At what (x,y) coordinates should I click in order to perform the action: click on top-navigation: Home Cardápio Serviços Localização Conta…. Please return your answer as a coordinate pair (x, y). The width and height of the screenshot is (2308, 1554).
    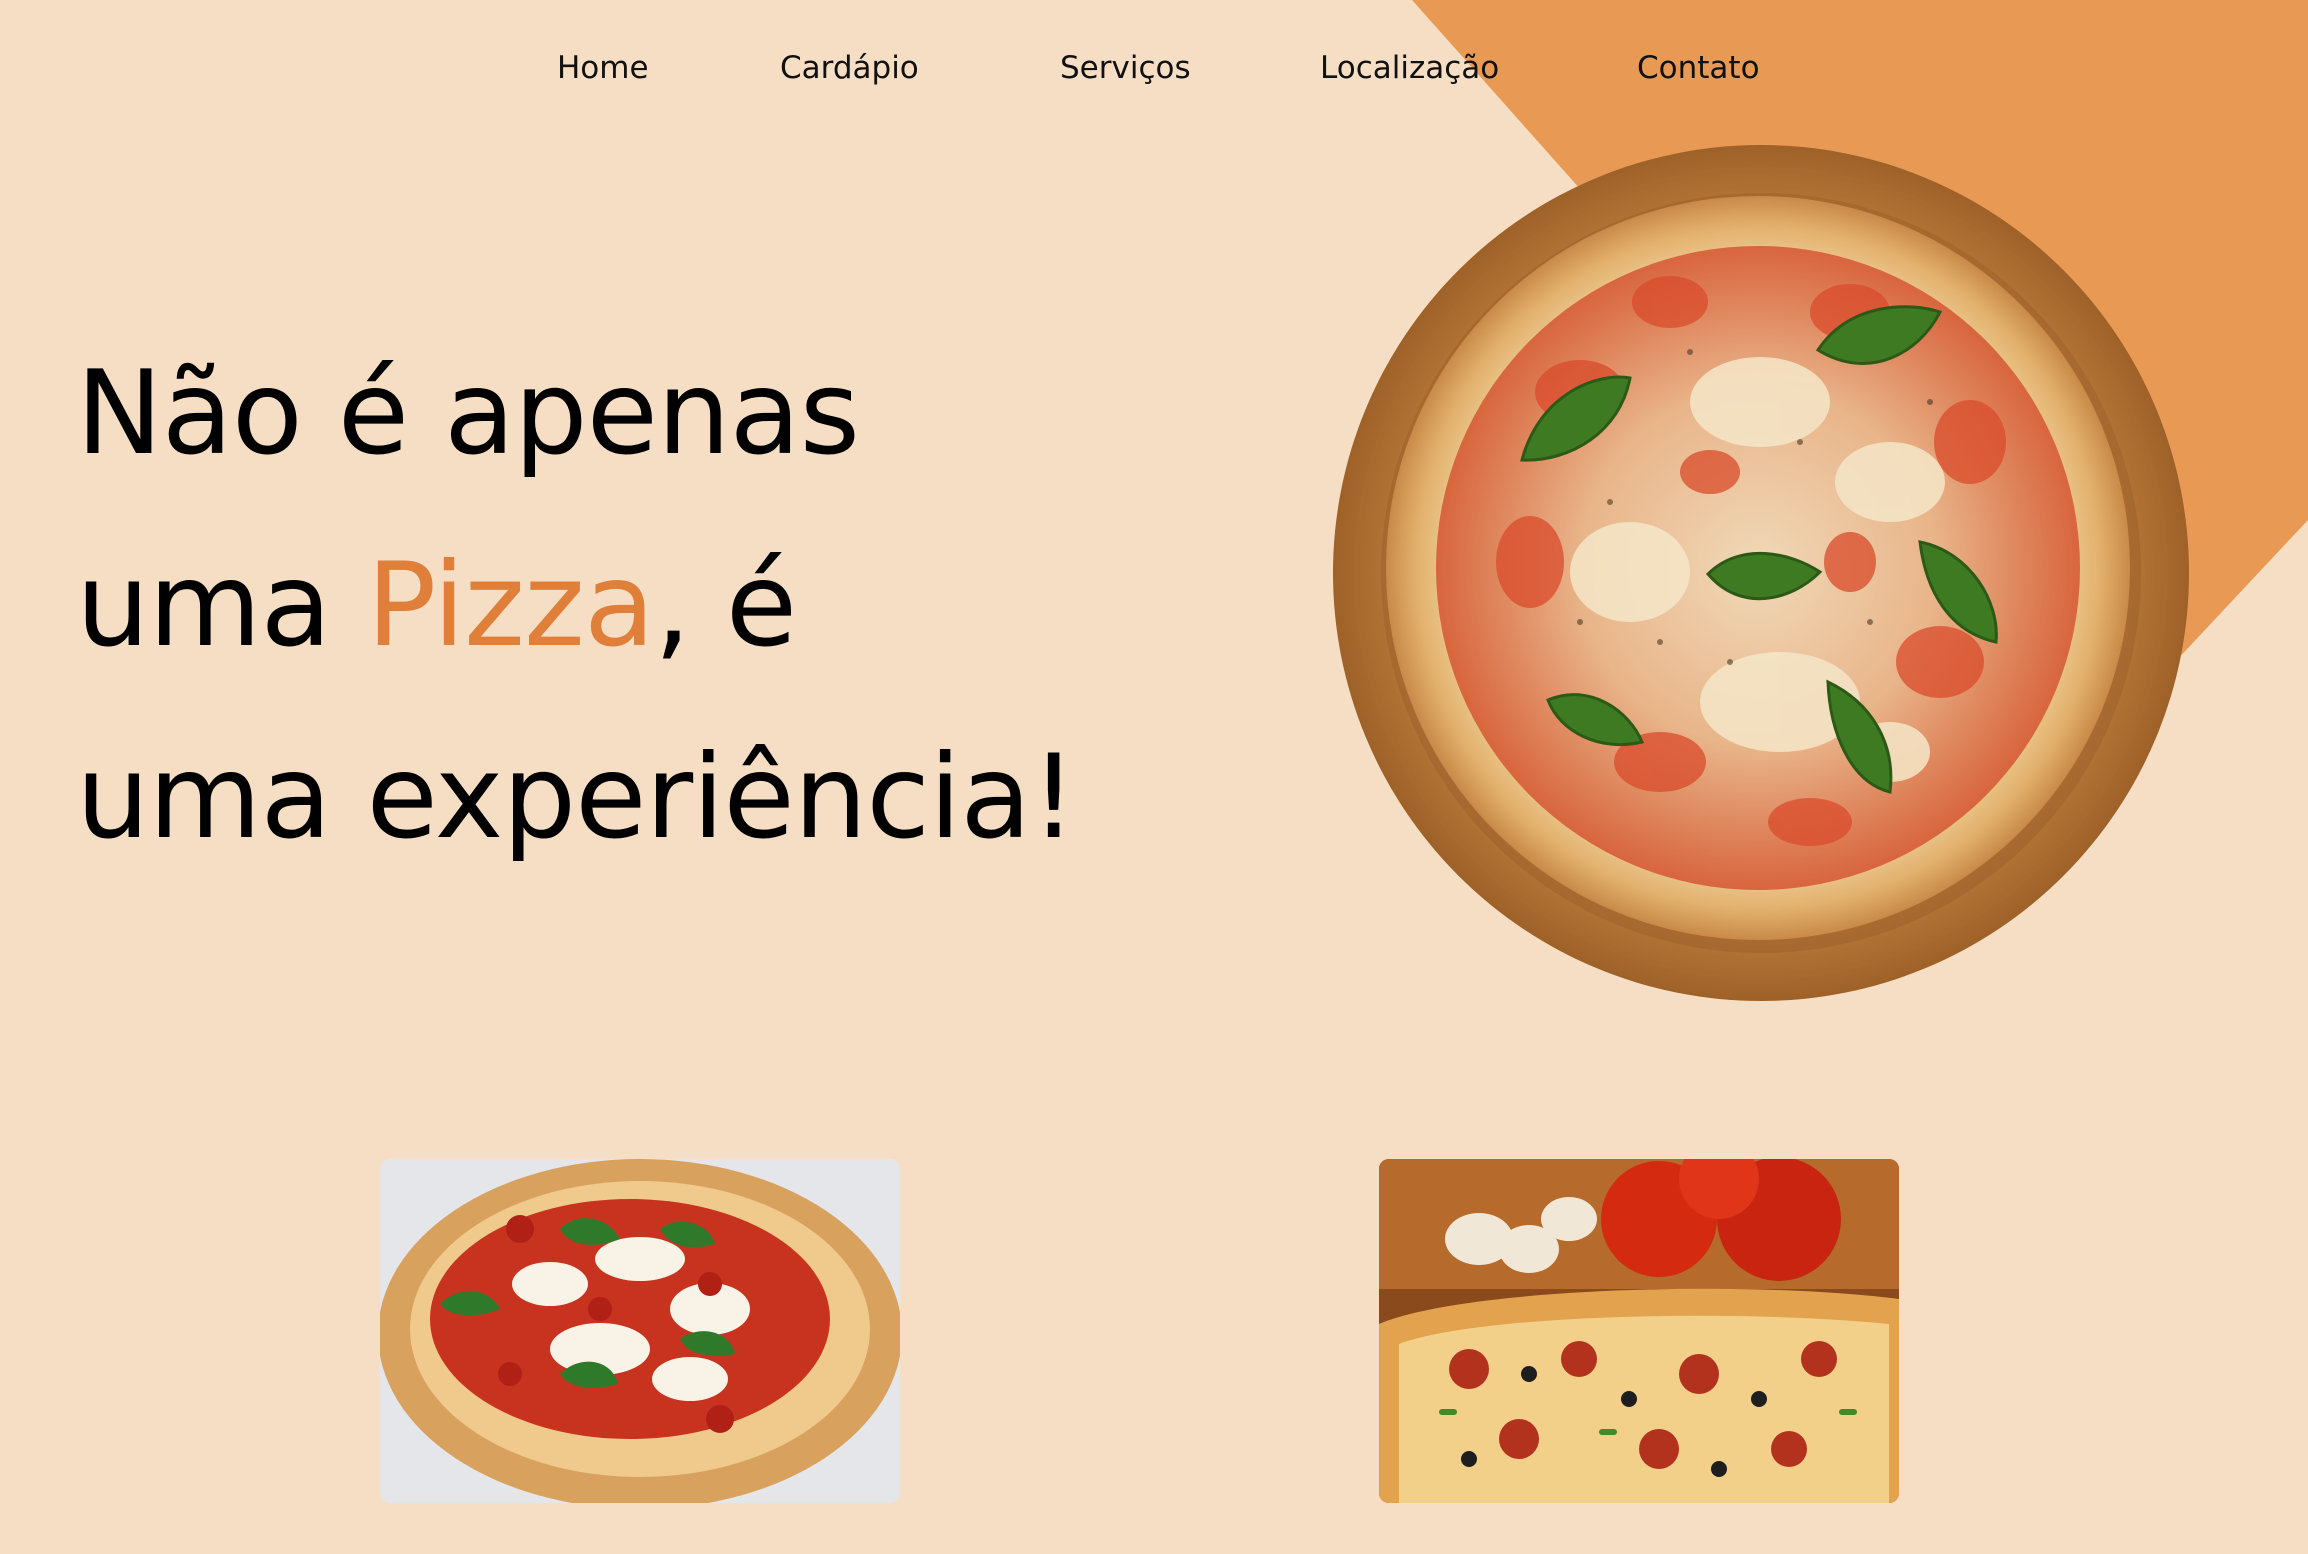
    Looking at the image, I should click on (1154, 72).